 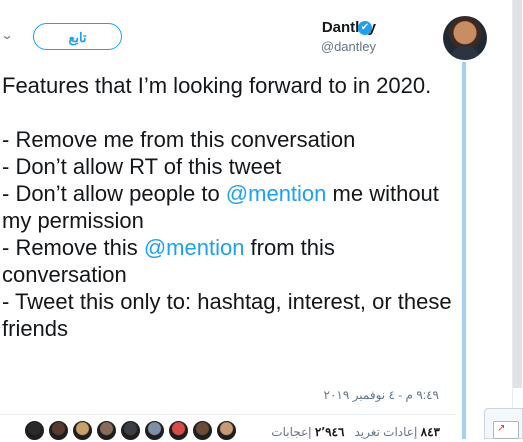 I want to click on retweets-label: إعادات تغريد, so click(x=385, y=432).